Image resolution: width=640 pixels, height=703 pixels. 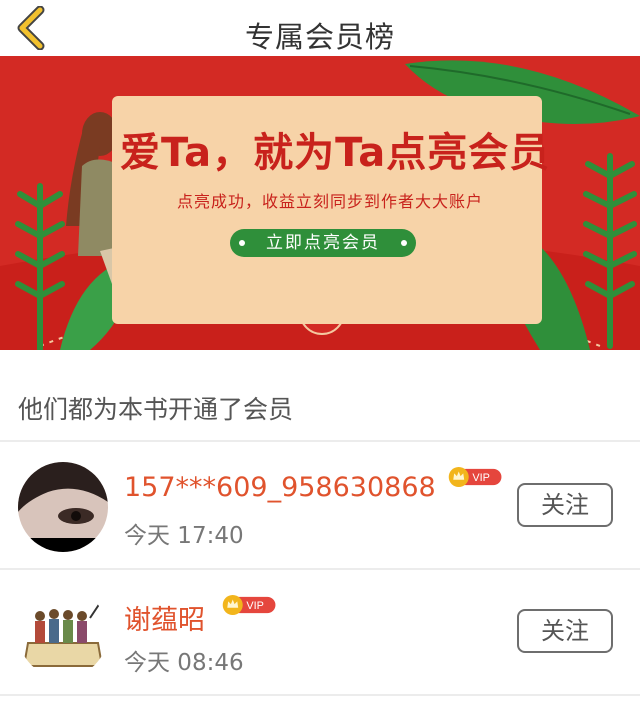 What do you see at coordinates (320, 695) in the screenshot?
I see `divider` at bounding box center [320, 695].